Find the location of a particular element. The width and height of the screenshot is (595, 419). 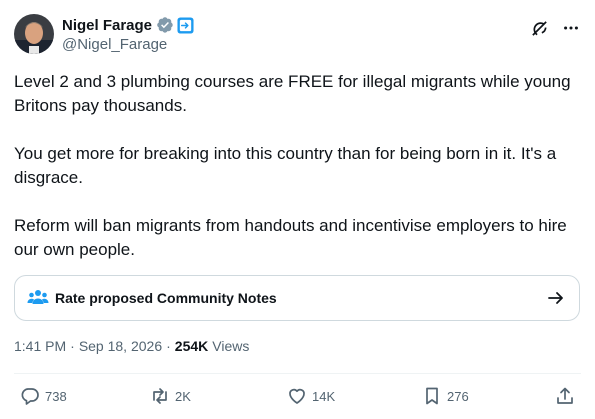

bookmark-button: 276 is located at coordinates (445, 396).